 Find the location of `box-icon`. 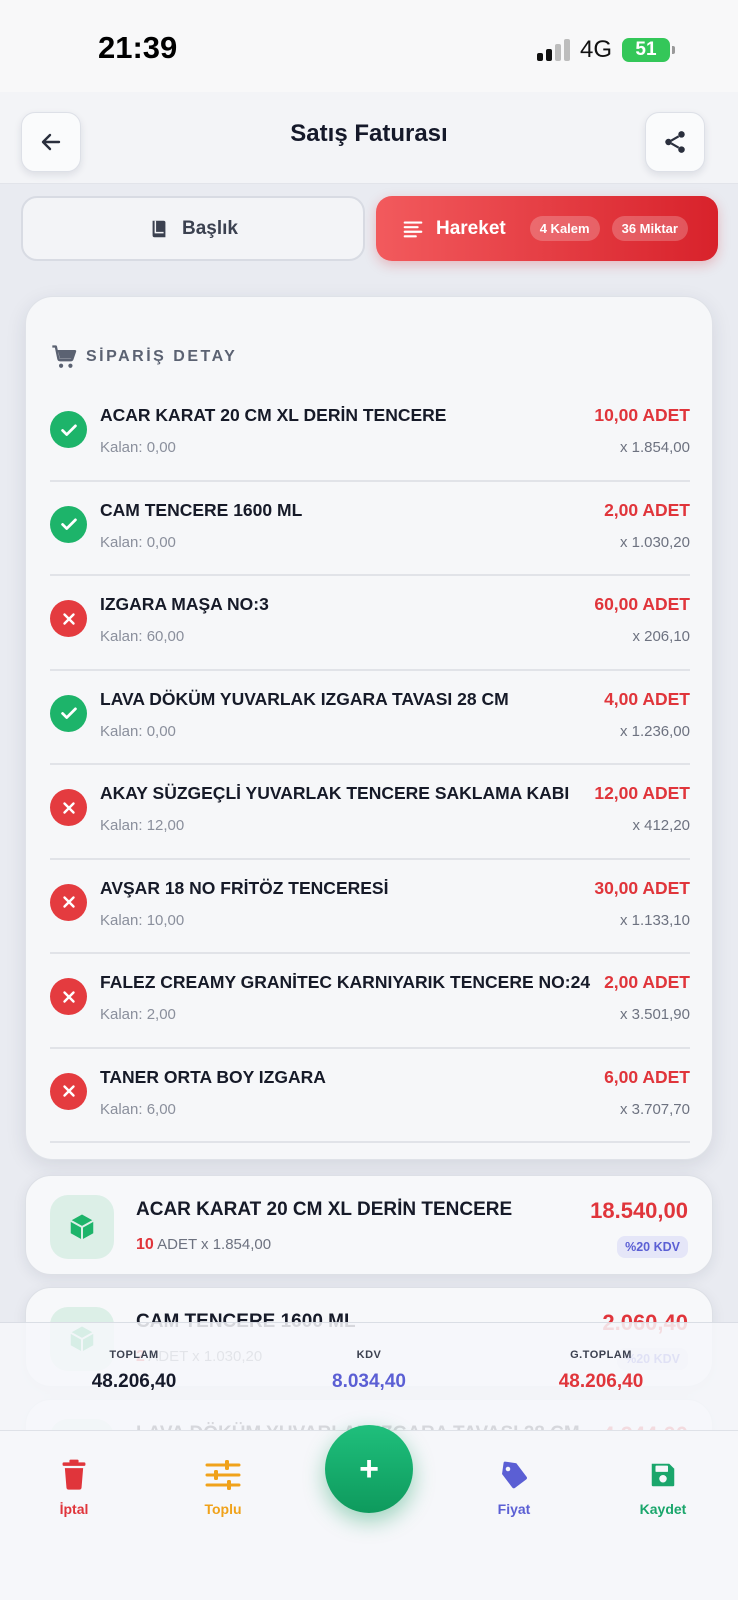

box-icon is located at coordinates (82, 1227).